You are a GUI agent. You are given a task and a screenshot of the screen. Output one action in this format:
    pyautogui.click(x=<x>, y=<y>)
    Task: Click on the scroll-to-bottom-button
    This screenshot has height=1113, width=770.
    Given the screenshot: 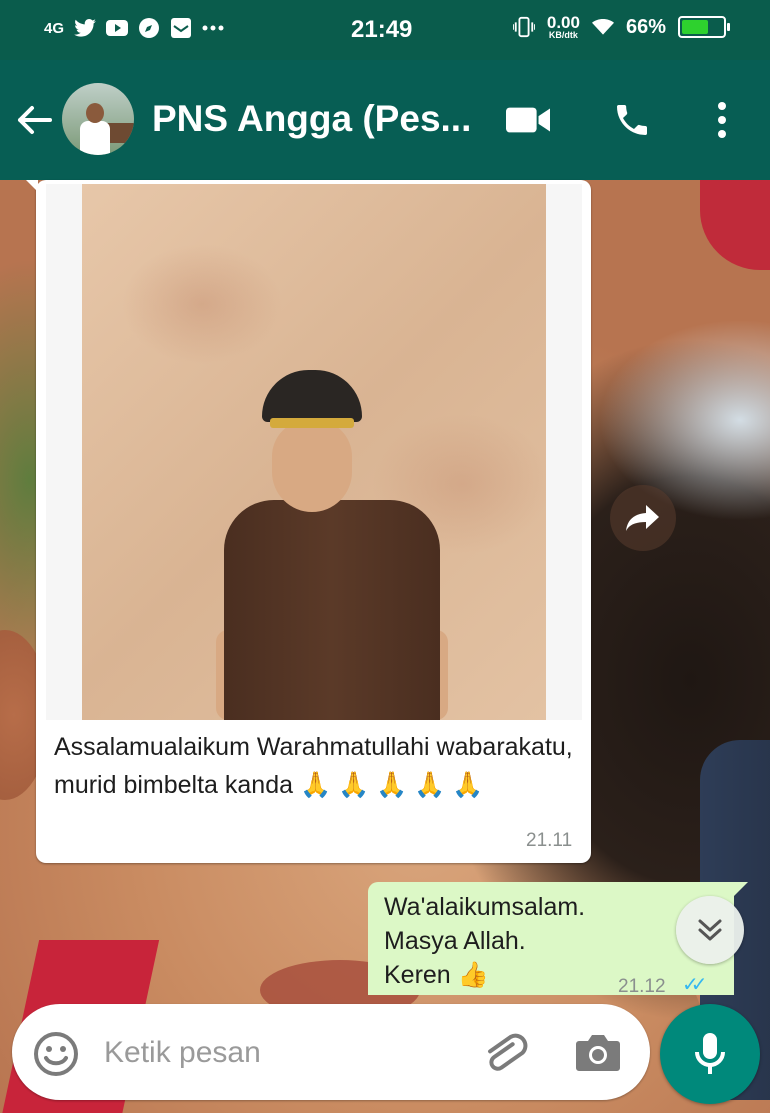 What is the action you would take?
    pyautogui.click(x=710, y=930)
    